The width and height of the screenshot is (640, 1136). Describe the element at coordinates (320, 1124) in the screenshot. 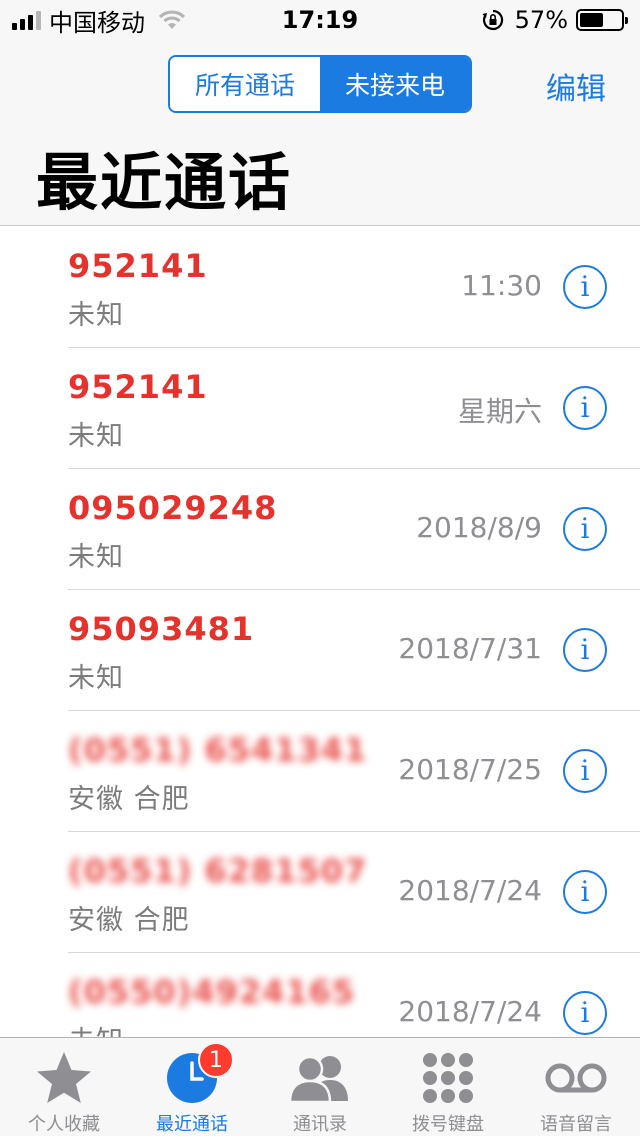

I see `tab-label: 通讯录` at that location.